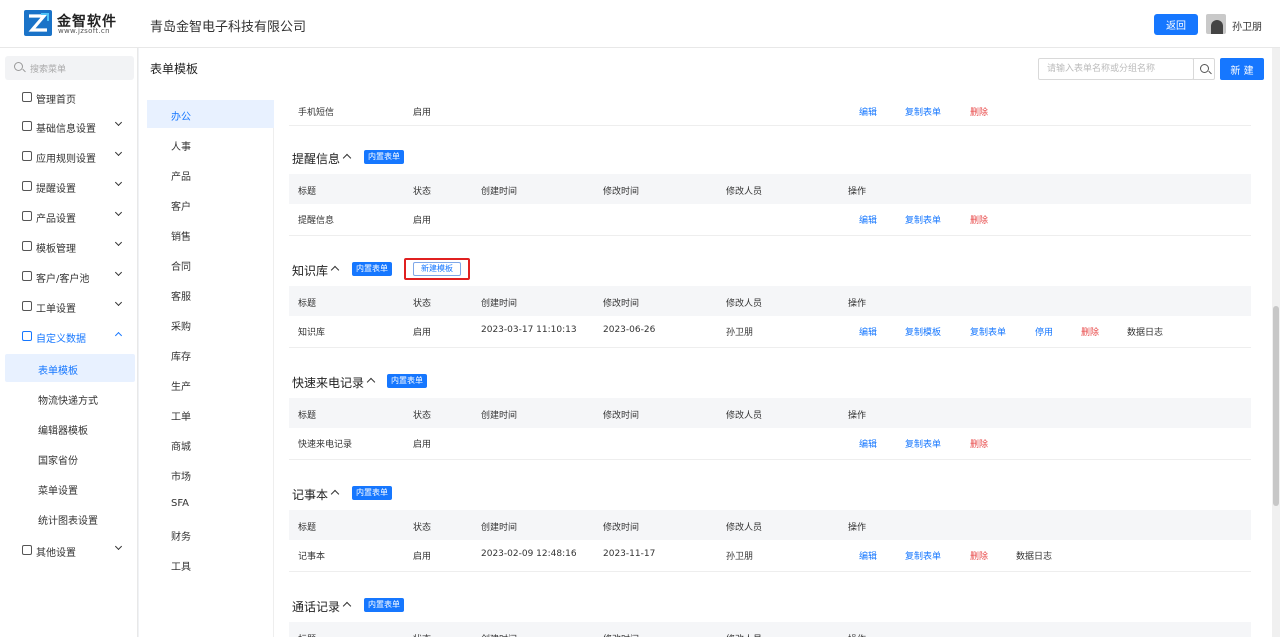 Image resolution: width=1280 pixels, height=637 pixels. What do you see at coordinates (307, 416) in the screenshot?
I see `col-title: 标题` at bounding box center [307, 416].